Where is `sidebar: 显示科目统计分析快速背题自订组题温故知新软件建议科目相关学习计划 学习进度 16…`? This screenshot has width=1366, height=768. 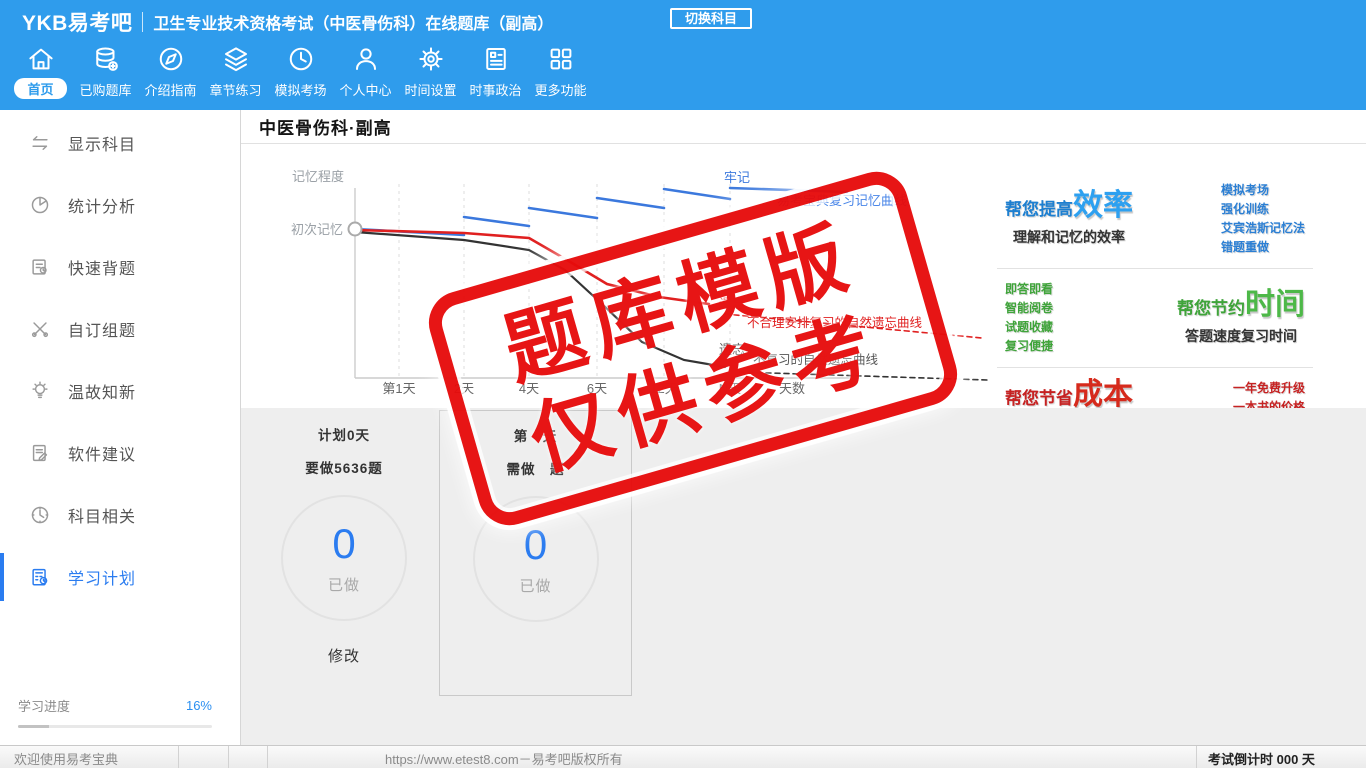
sidebar: 显示科目统计分析快速背题自订组题温故知新软件建议科目相关学习计划 学习进度 16… is located at coordinates (120, 428).